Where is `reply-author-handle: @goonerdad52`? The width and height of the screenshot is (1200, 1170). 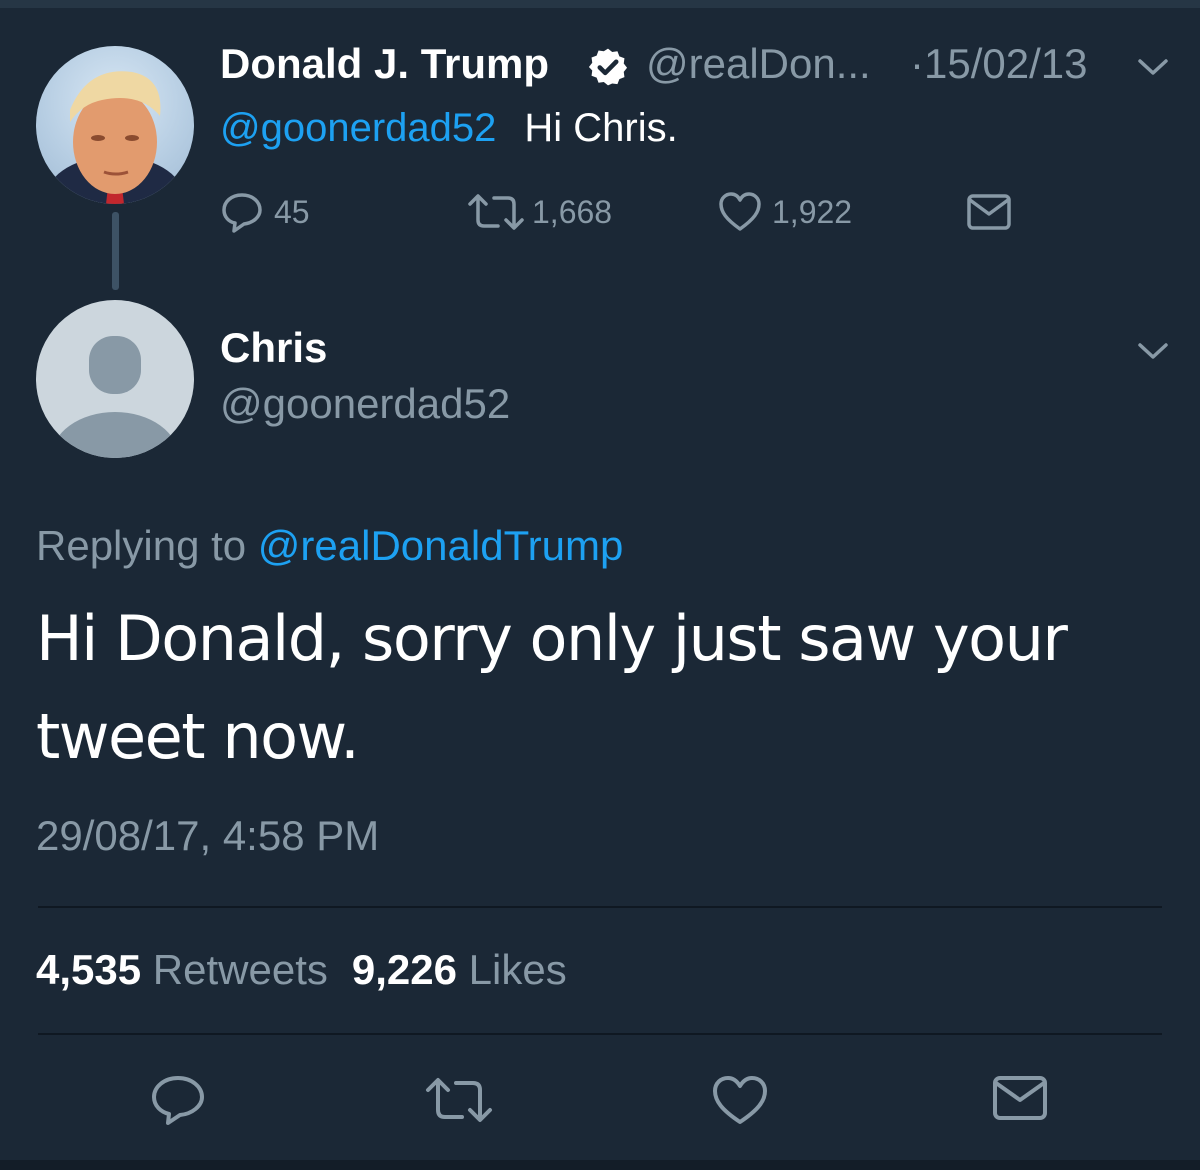
reply-author-handle: @goonerdad52 is located at coordinates (365, 404).